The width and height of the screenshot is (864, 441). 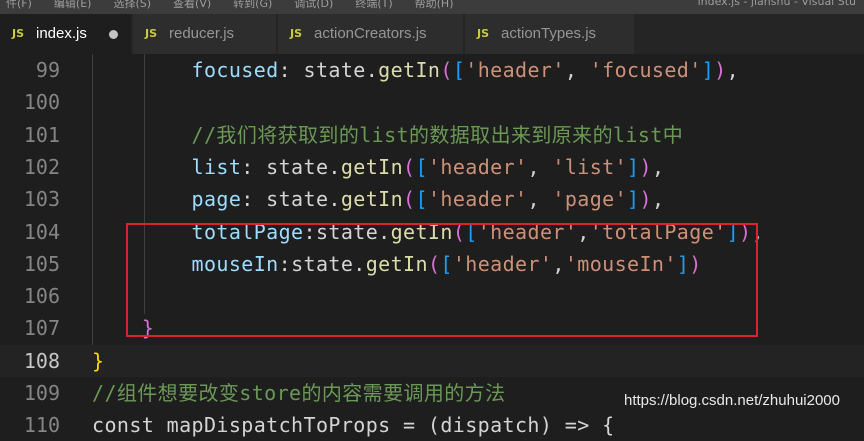 I want to click on code-text: //我们将获取到的list的数据取出来到原来的list中, so click(x=387, y=135).